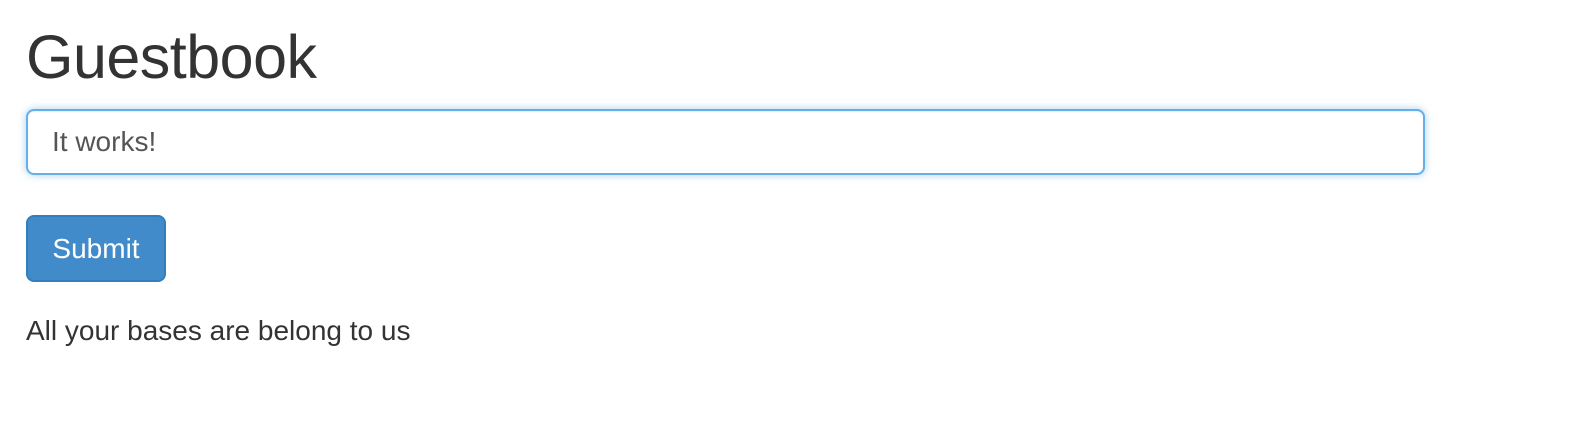  I want to click on guestbook-entry-input, so click(725, 142).